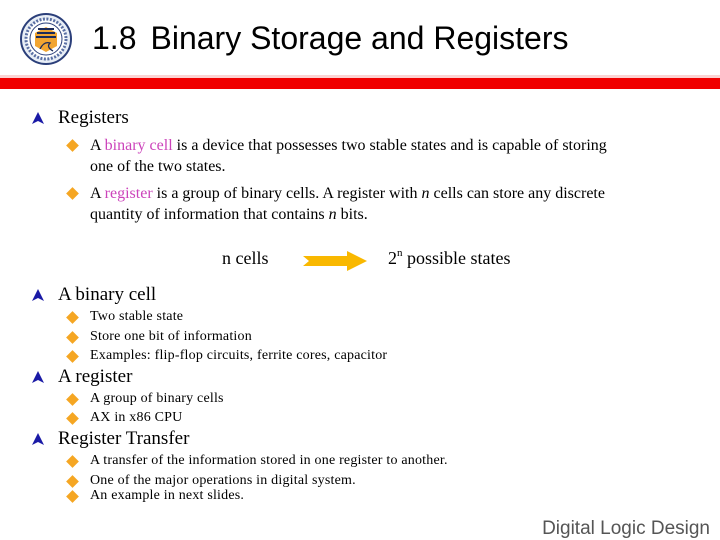 This screenshot has width=720, height=540. I want to click on university-logo-icon, so click(46, 39).